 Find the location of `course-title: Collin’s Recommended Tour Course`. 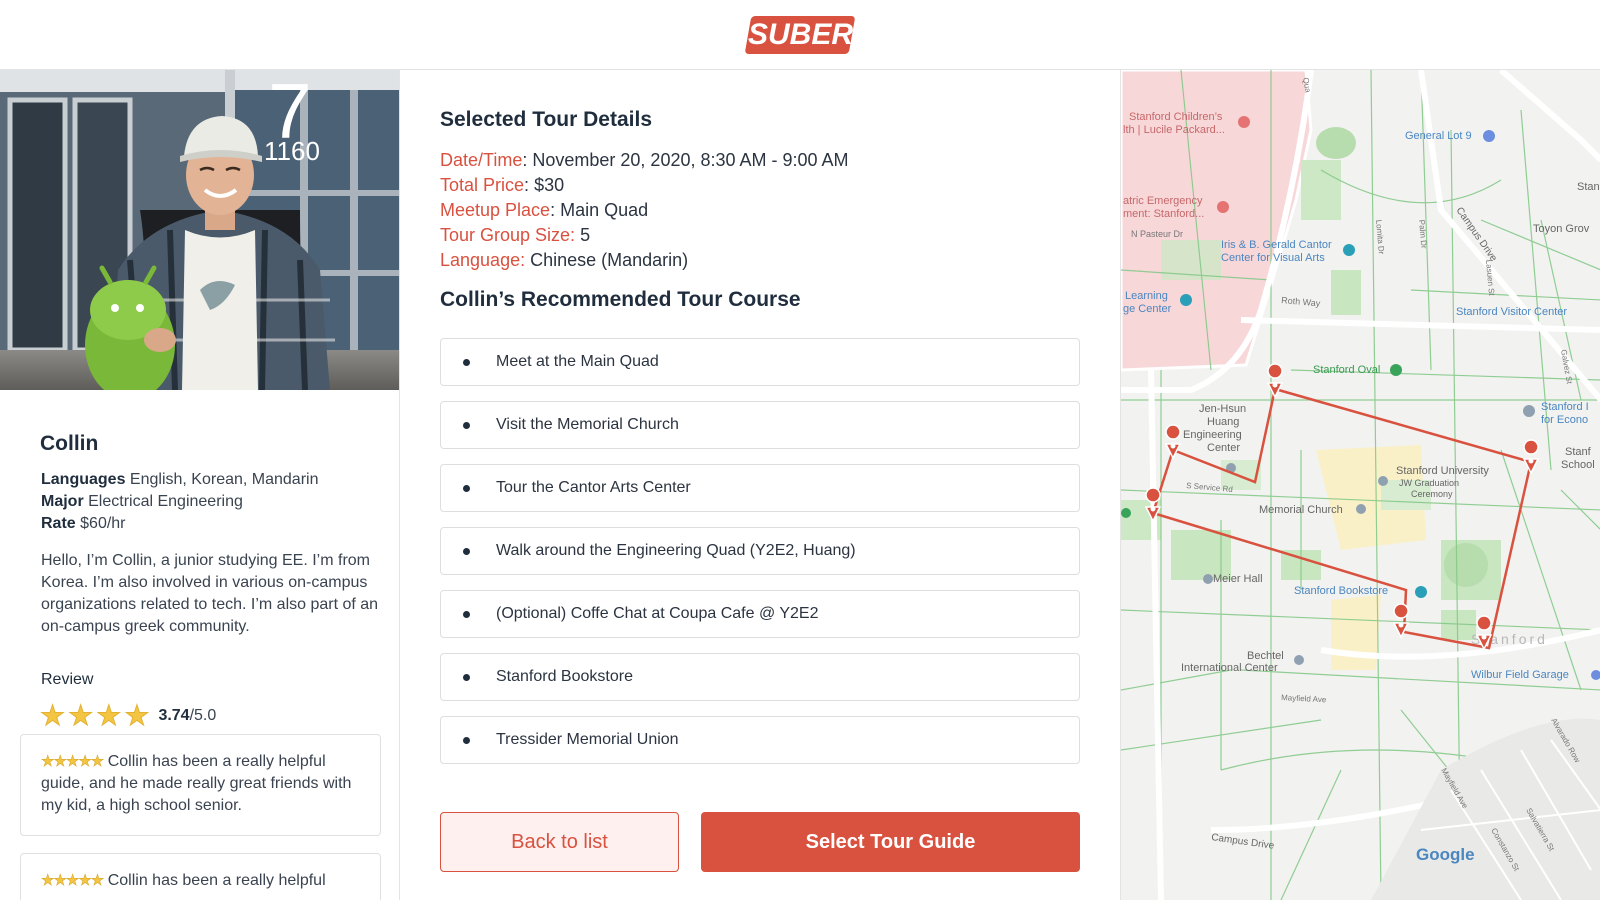

course-title: Collin’s Recommended Tour Course is located at coordinates (620, 299).